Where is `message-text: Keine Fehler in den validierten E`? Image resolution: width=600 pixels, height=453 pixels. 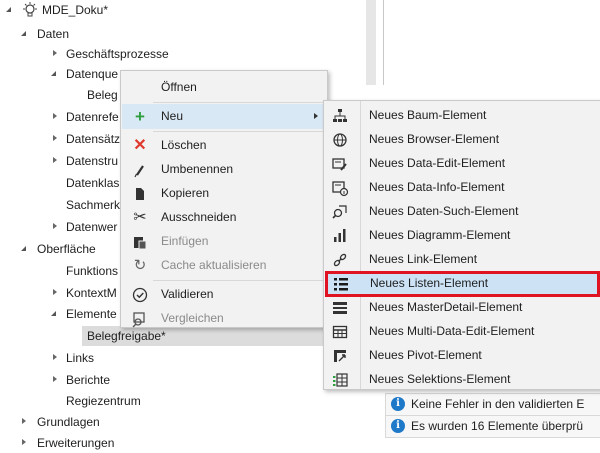
message-text: Keine Fehler in den validierten E is located at coordinates (498, 404).